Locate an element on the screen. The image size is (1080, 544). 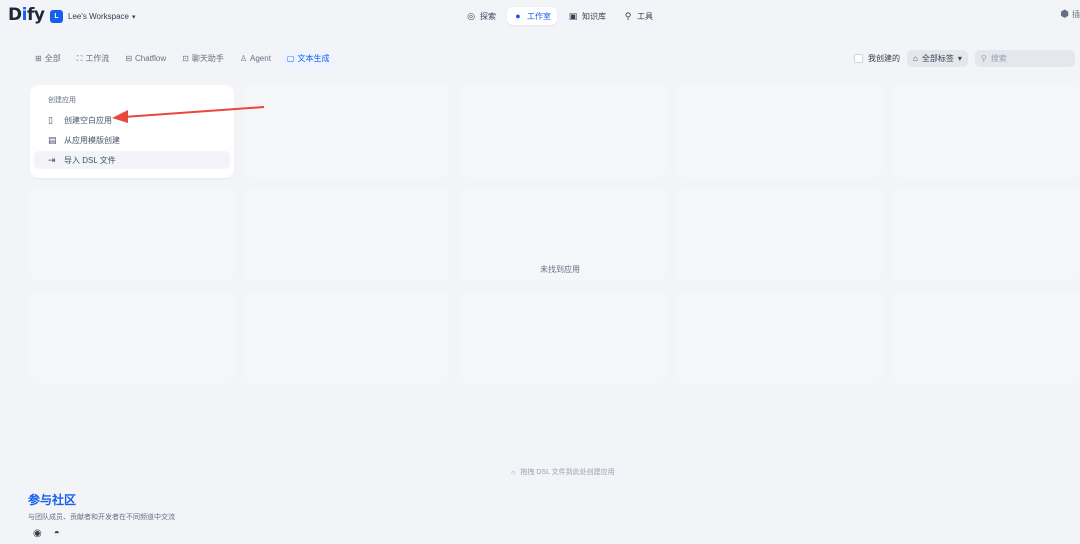
create-blank-app-label: 创建空白应用 is located at coordinates (88, 120).